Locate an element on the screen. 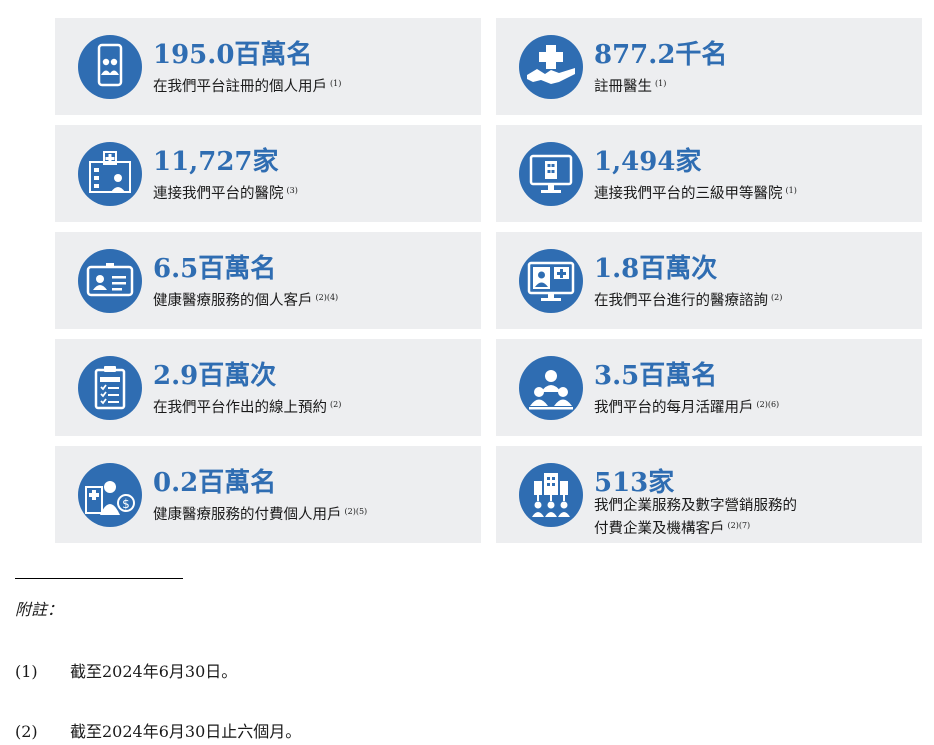  stat-label: 我們平台的每月活躍用戶 (2)(6) is located at coordinates (687, 408).